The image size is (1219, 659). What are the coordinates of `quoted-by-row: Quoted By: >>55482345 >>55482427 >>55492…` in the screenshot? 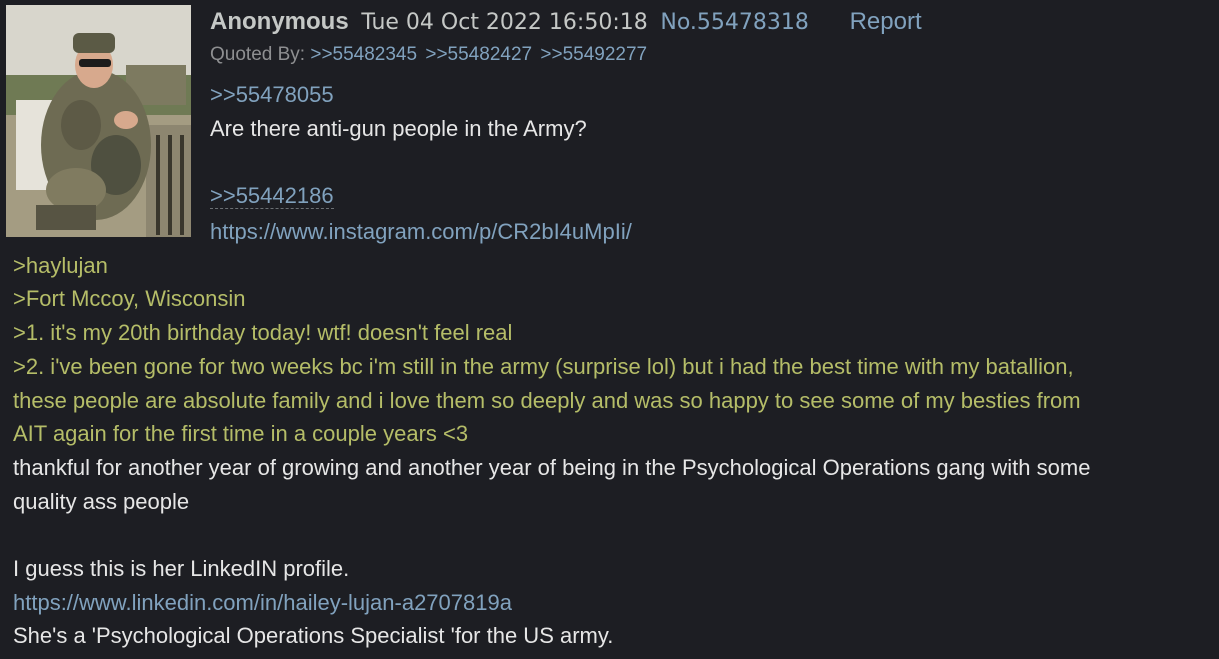 It's located at (430, 55).